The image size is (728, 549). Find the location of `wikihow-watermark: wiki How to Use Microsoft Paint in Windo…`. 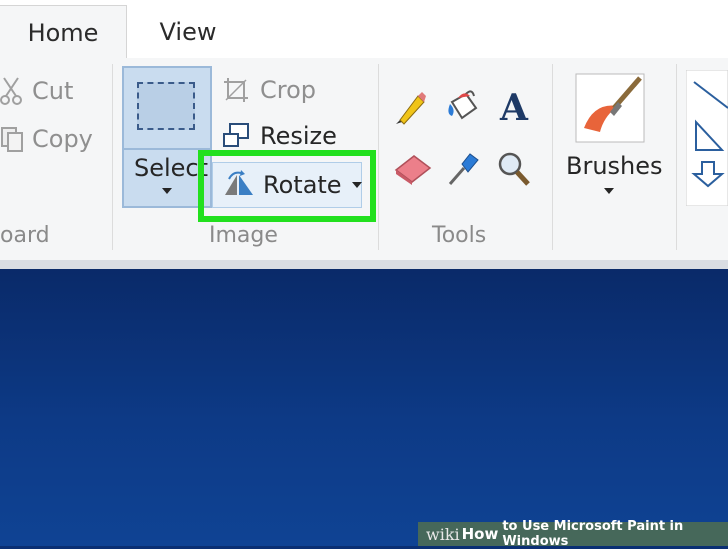

wikihow-watermark: wiki How to Use Microsoft Paint in Windo… is located at coordinates (573, 534).